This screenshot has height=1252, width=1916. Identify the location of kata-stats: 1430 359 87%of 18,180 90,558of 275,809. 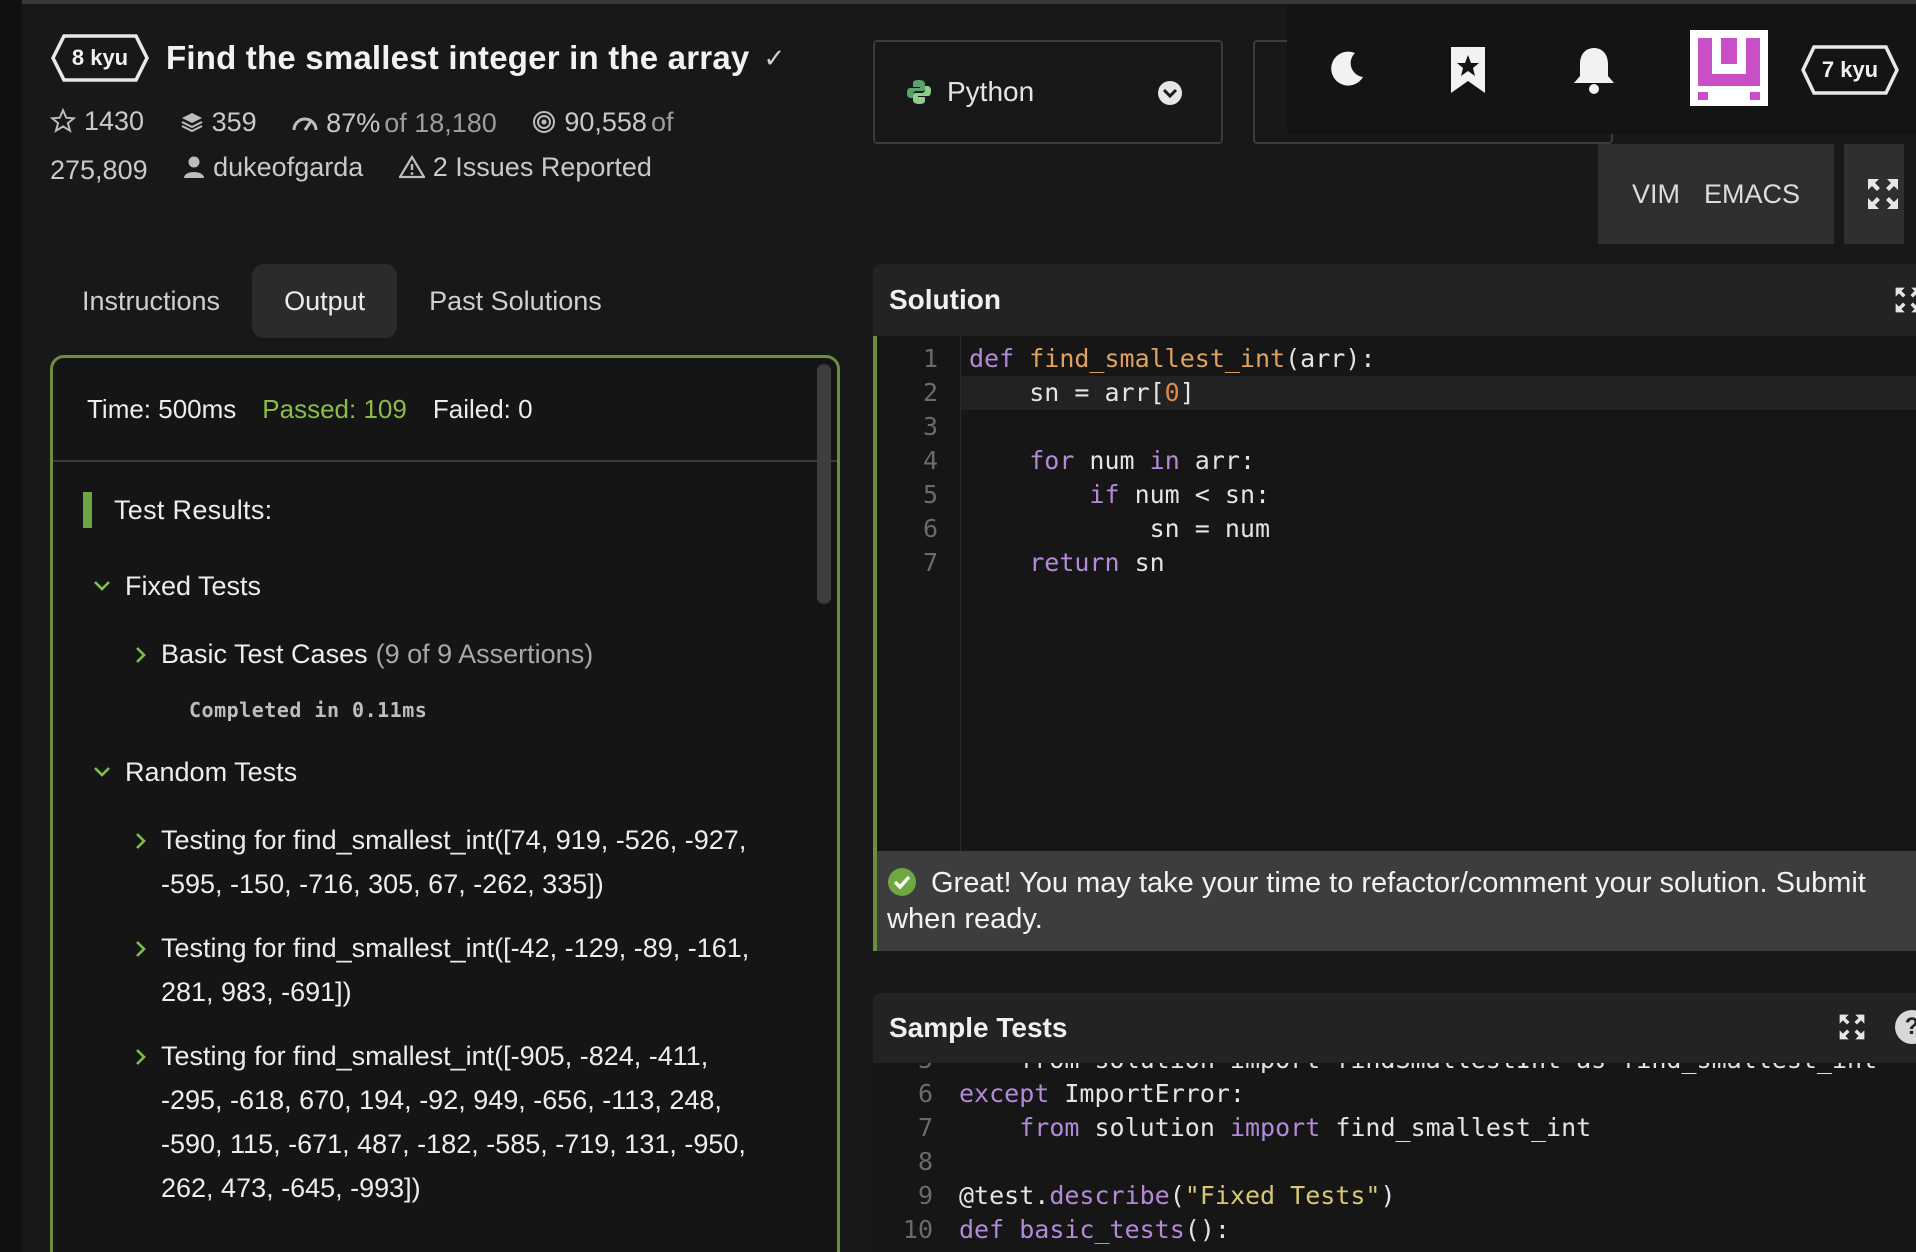
(410, 145).